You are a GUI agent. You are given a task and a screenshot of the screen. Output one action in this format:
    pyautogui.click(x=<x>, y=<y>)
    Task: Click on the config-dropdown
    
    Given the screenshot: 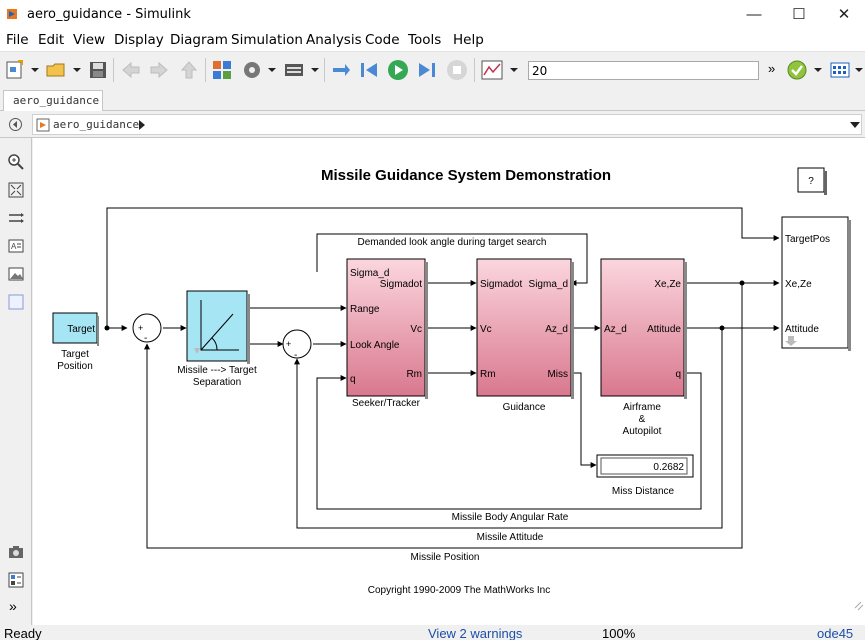 What is the action you would take?
    pyautogui.click(x=272, y=70)
    